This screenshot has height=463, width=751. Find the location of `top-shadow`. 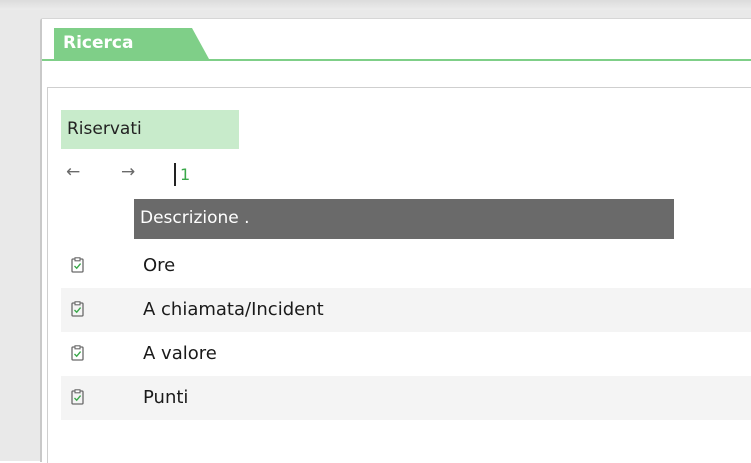

top-shadow is located at coordinates (375, 5).